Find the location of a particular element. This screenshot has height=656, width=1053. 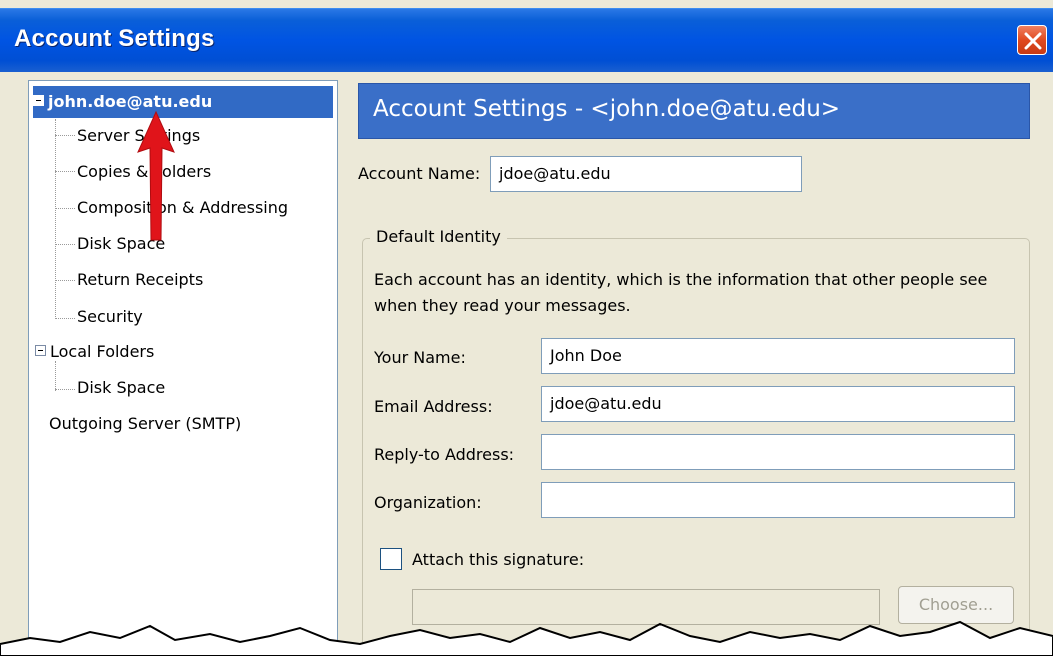

your-name-field: John Doe is located at coordinates (778, 356).